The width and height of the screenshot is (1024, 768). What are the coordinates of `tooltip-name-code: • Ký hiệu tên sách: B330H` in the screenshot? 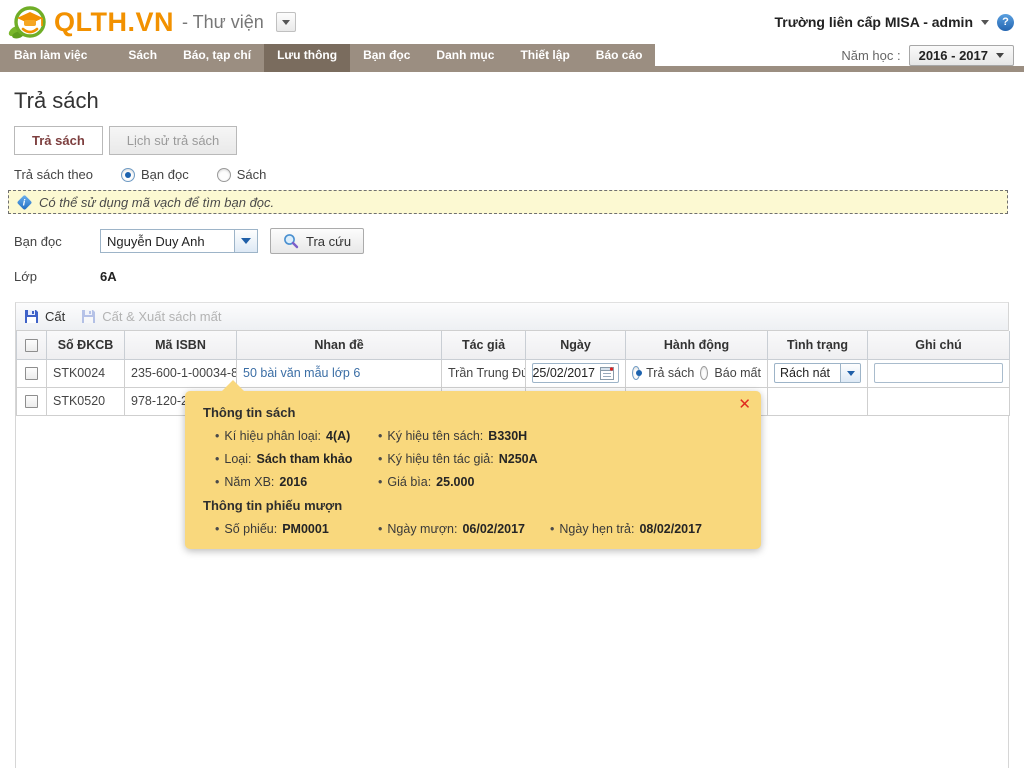 It's located at (453, 436).